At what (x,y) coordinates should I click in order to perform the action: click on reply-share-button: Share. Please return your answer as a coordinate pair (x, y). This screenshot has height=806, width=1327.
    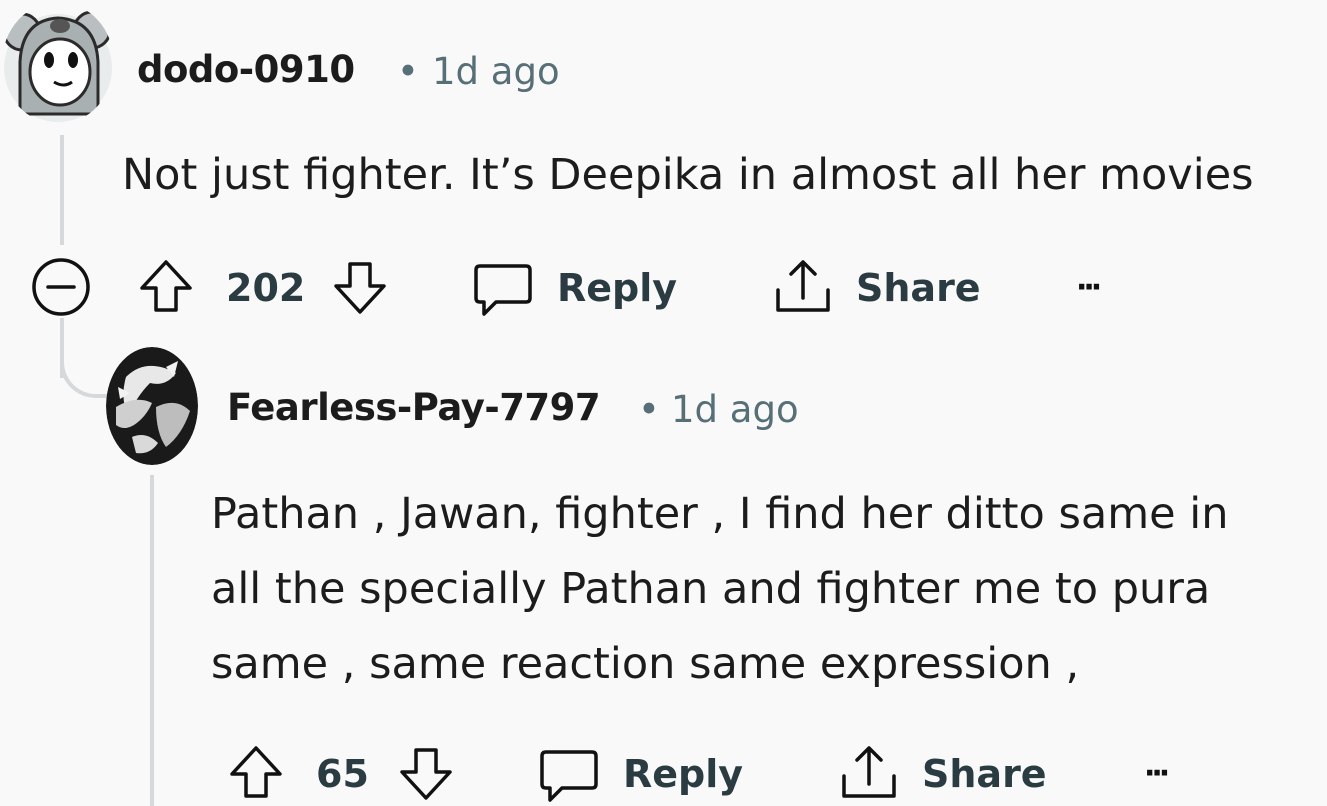
    Looking at the image, I should click on (943, 772).